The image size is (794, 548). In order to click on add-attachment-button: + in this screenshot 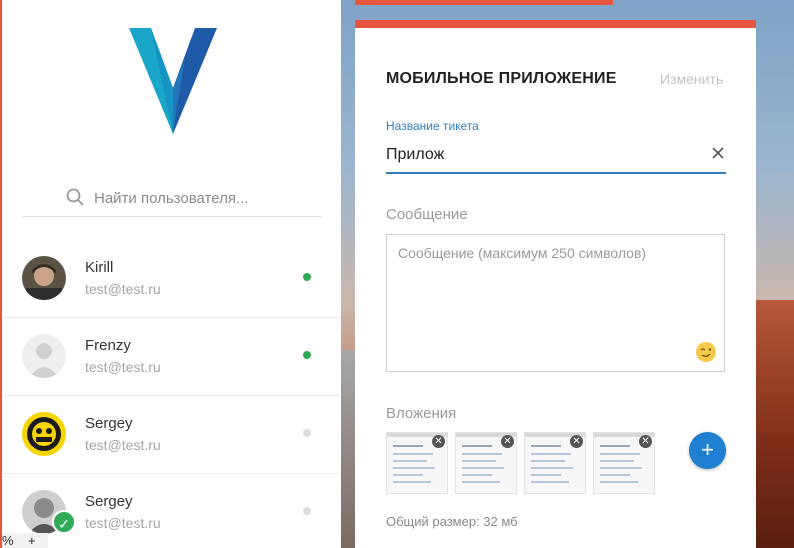, I will do `click(707, 450)`.